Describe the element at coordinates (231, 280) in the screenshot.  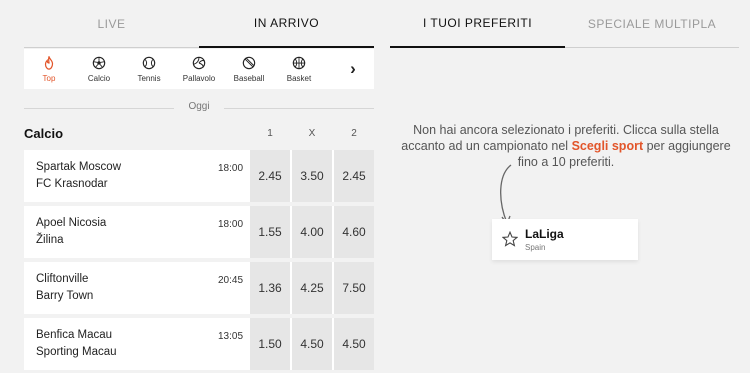
I see `match-time: 20:45` at that location.